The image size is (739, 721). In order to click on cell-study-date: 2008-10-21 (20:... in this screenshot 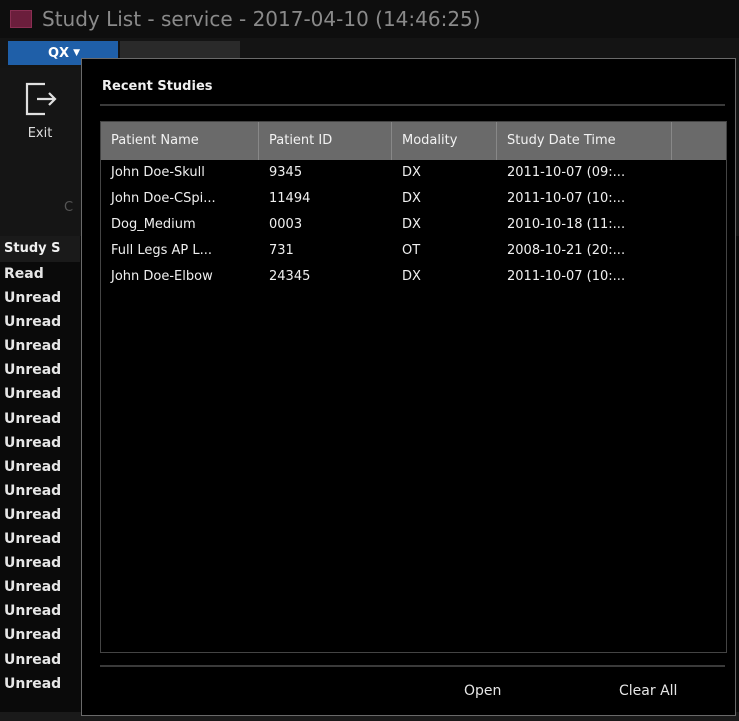, I will do `click(566, 250)`.